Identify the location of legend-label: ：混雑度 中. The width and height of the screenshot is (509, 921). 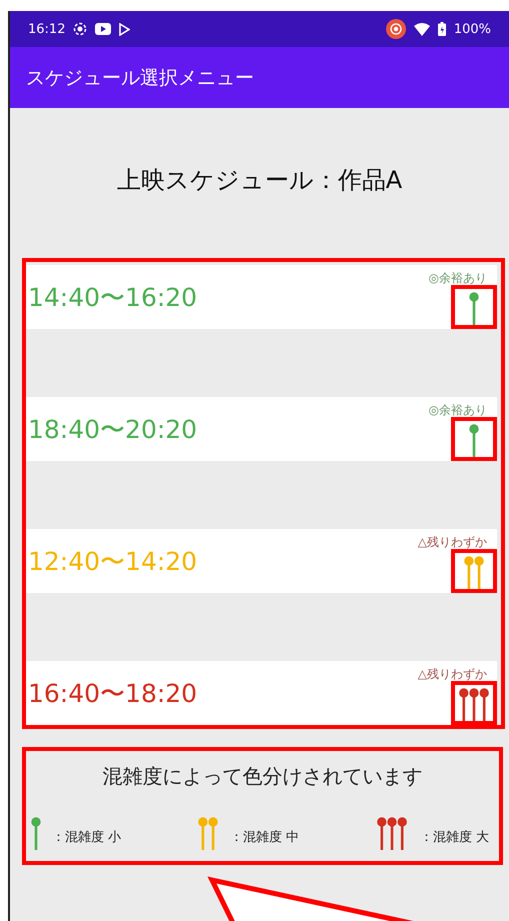
(265, 838).